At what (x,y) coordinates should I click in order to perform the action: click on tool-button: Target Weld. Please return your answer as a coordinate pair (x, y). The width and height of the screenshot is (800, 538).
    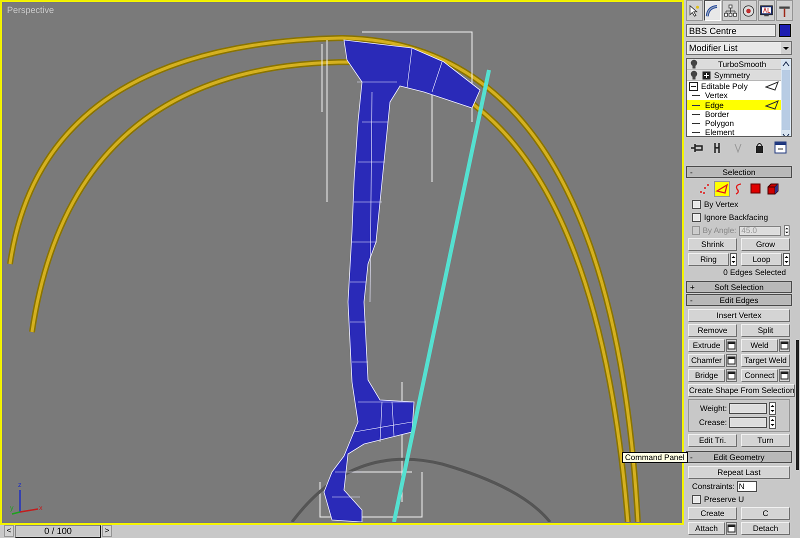
    Looking at the image, I should click on (765, 360).